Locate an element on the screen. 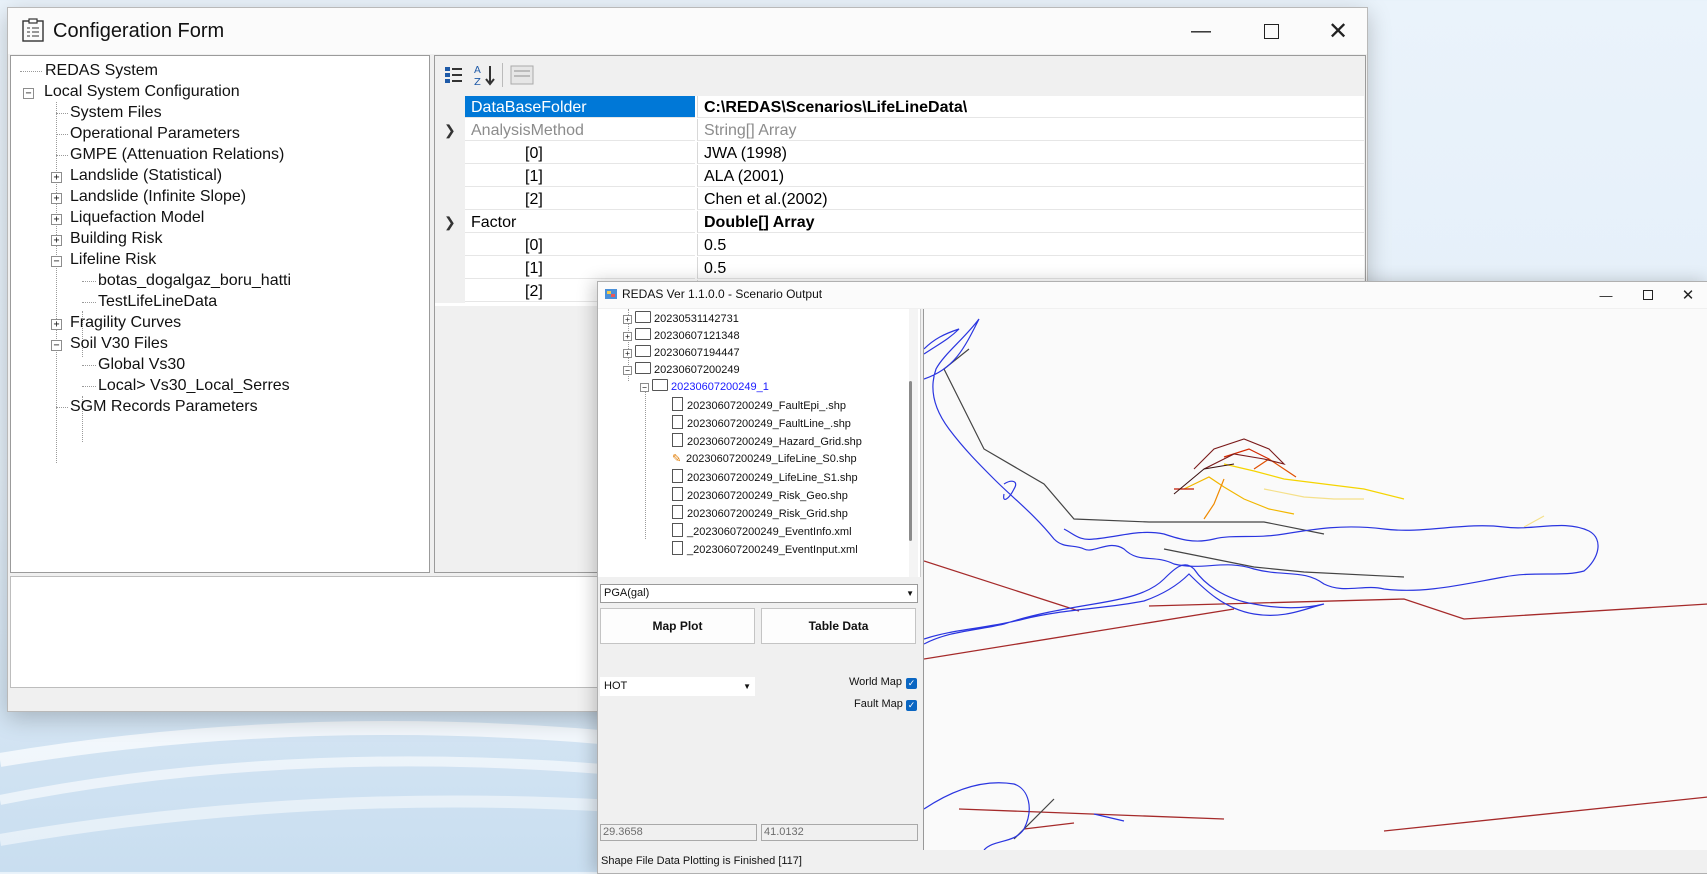 The height and width of the screenshot is (874, 1707). tree-item-local-vs30: Local> Vs30_Local_Serres is located at coordinates (194, 386).